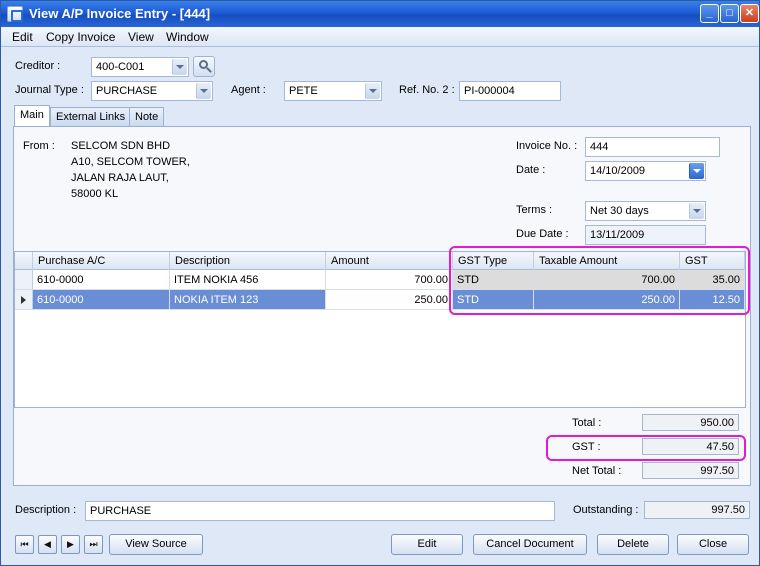 The image size is (760, 566). What do you see at coordinates (101, 261) in the screenshot?
I see `col-purchase-ac: Purchase A/C` at bounding box center [101, 261].